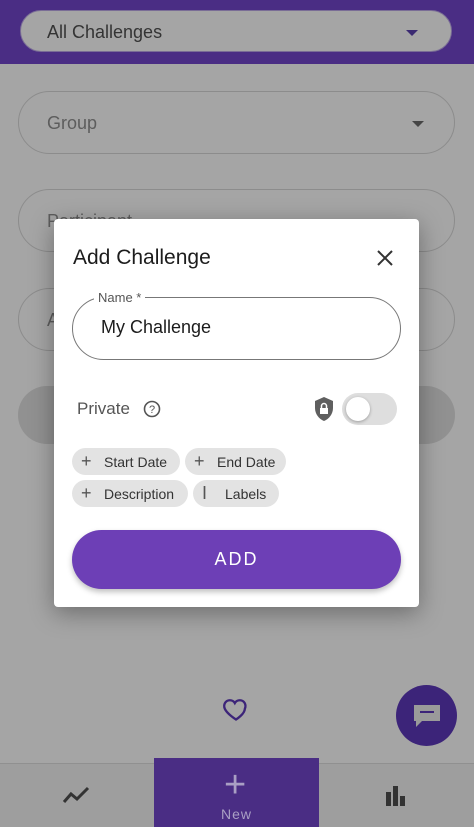  What do you see at coordinates (72, 123) in the screenshot?
I see `group-label: Group` at bounding box center [72, 123].